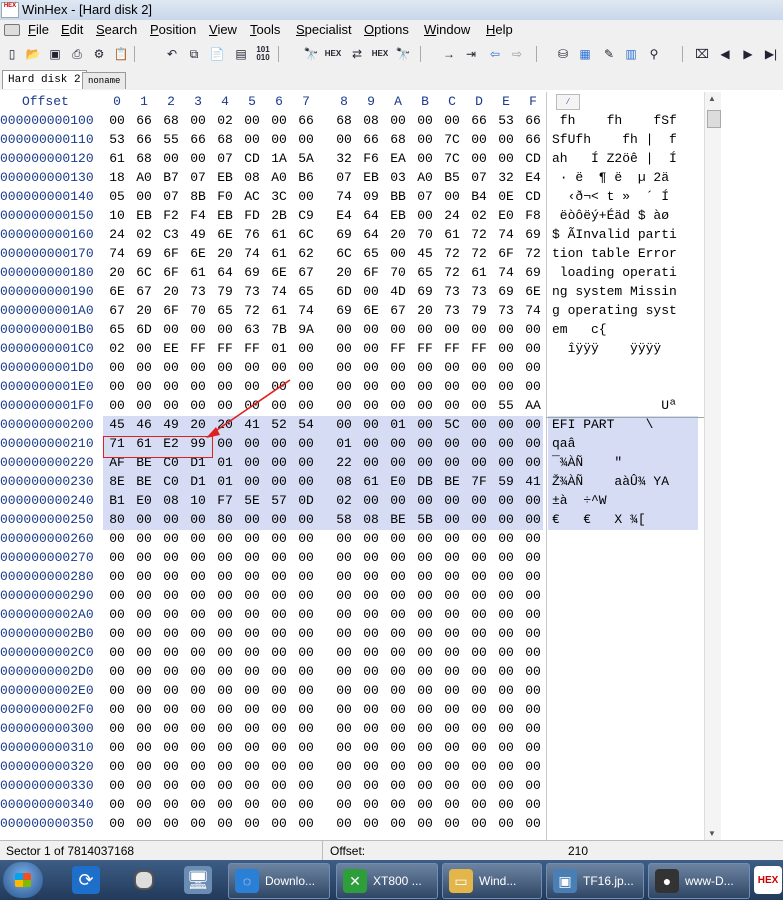 The height and width of the screenshot is (900, 783). Describe the element at coordinates (306, 500) in the screenshot. I see `hex-byte: 0D` at that location.